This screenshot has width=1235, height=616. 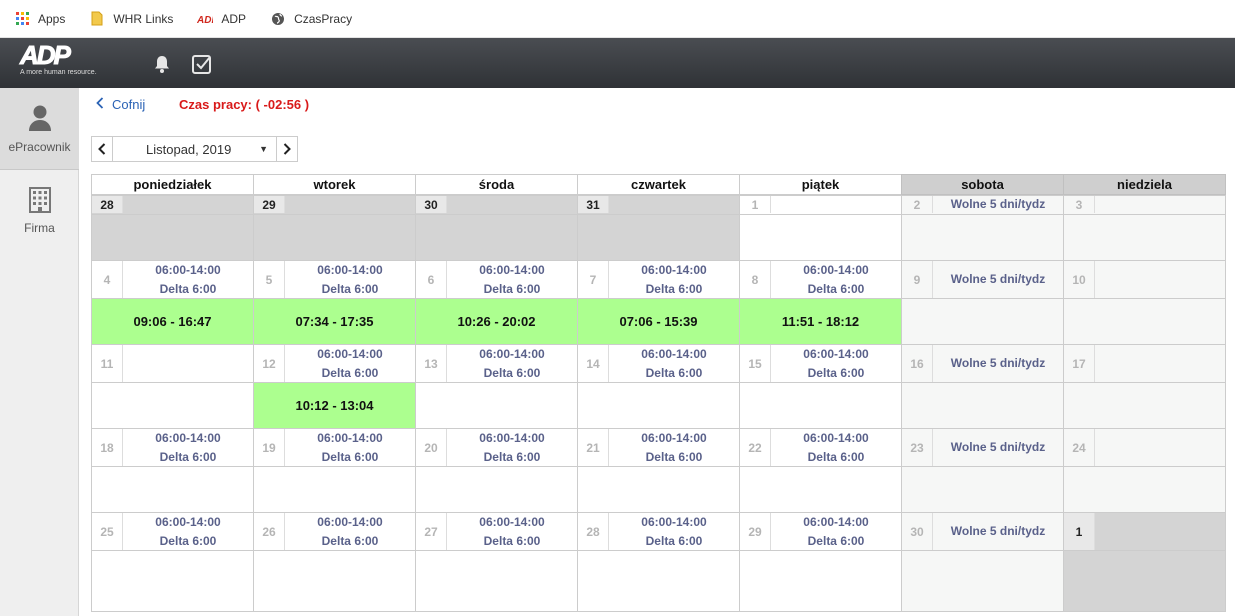 What do you see at coordinates (39, 146) in the screenshot?
I see `sidebar-item-label: ePracownik` at bounding box center [39, 146].